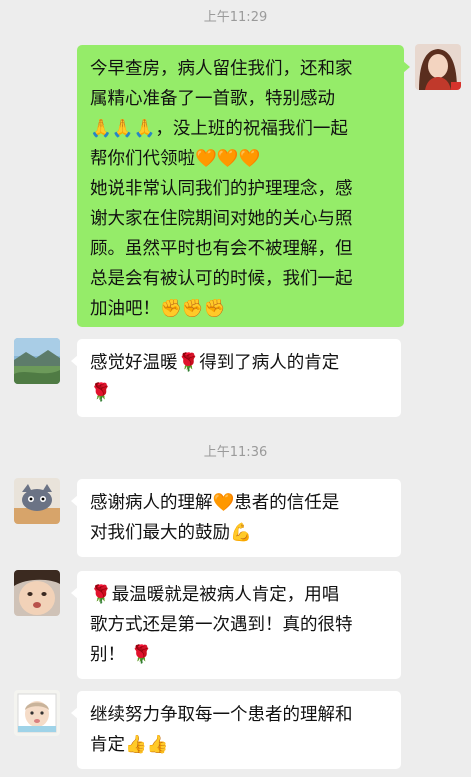 The image size is (471, 777). What do you see at coordinates (221, 715) in the screenshot?
I see `message-line: 继续努力争取每一个患者的理解和` at bounding box center [221, 715].